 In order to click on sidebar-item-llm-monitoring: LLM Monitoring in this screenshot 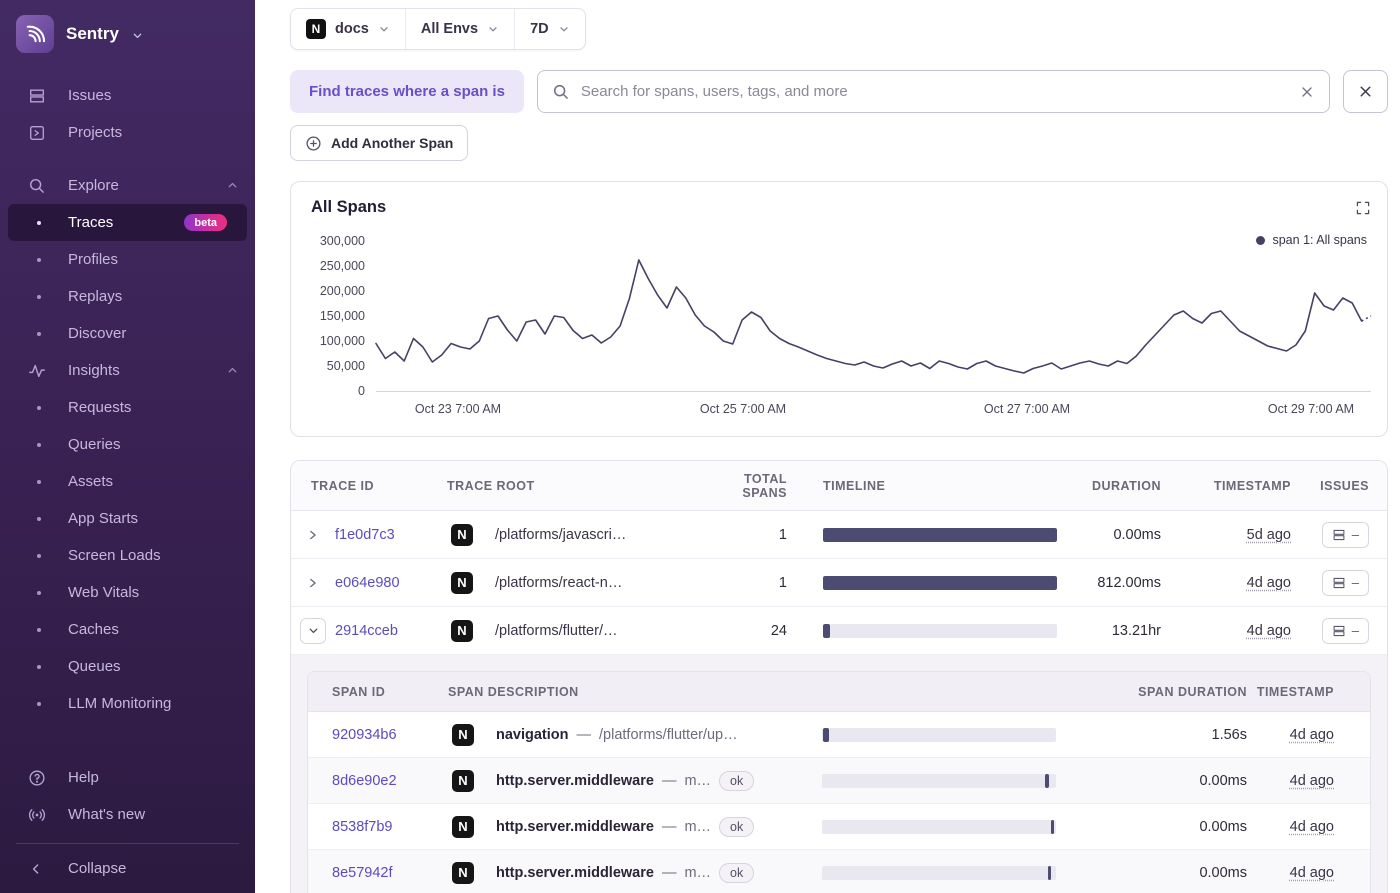, I will do `click(127, 703)`.